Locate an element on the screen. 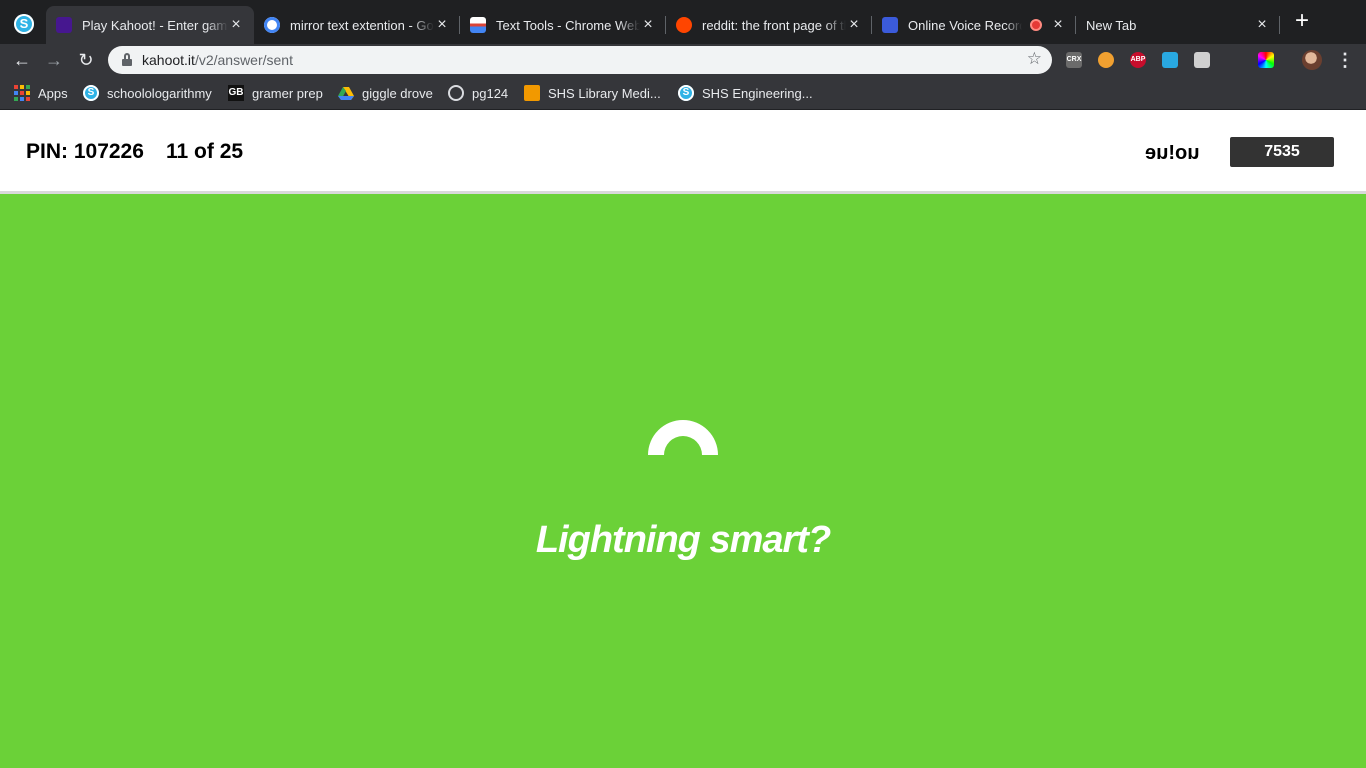 The height and width of the screenshot is (768, 1366). gb-icon: GB is located at coordinates (236, 93).